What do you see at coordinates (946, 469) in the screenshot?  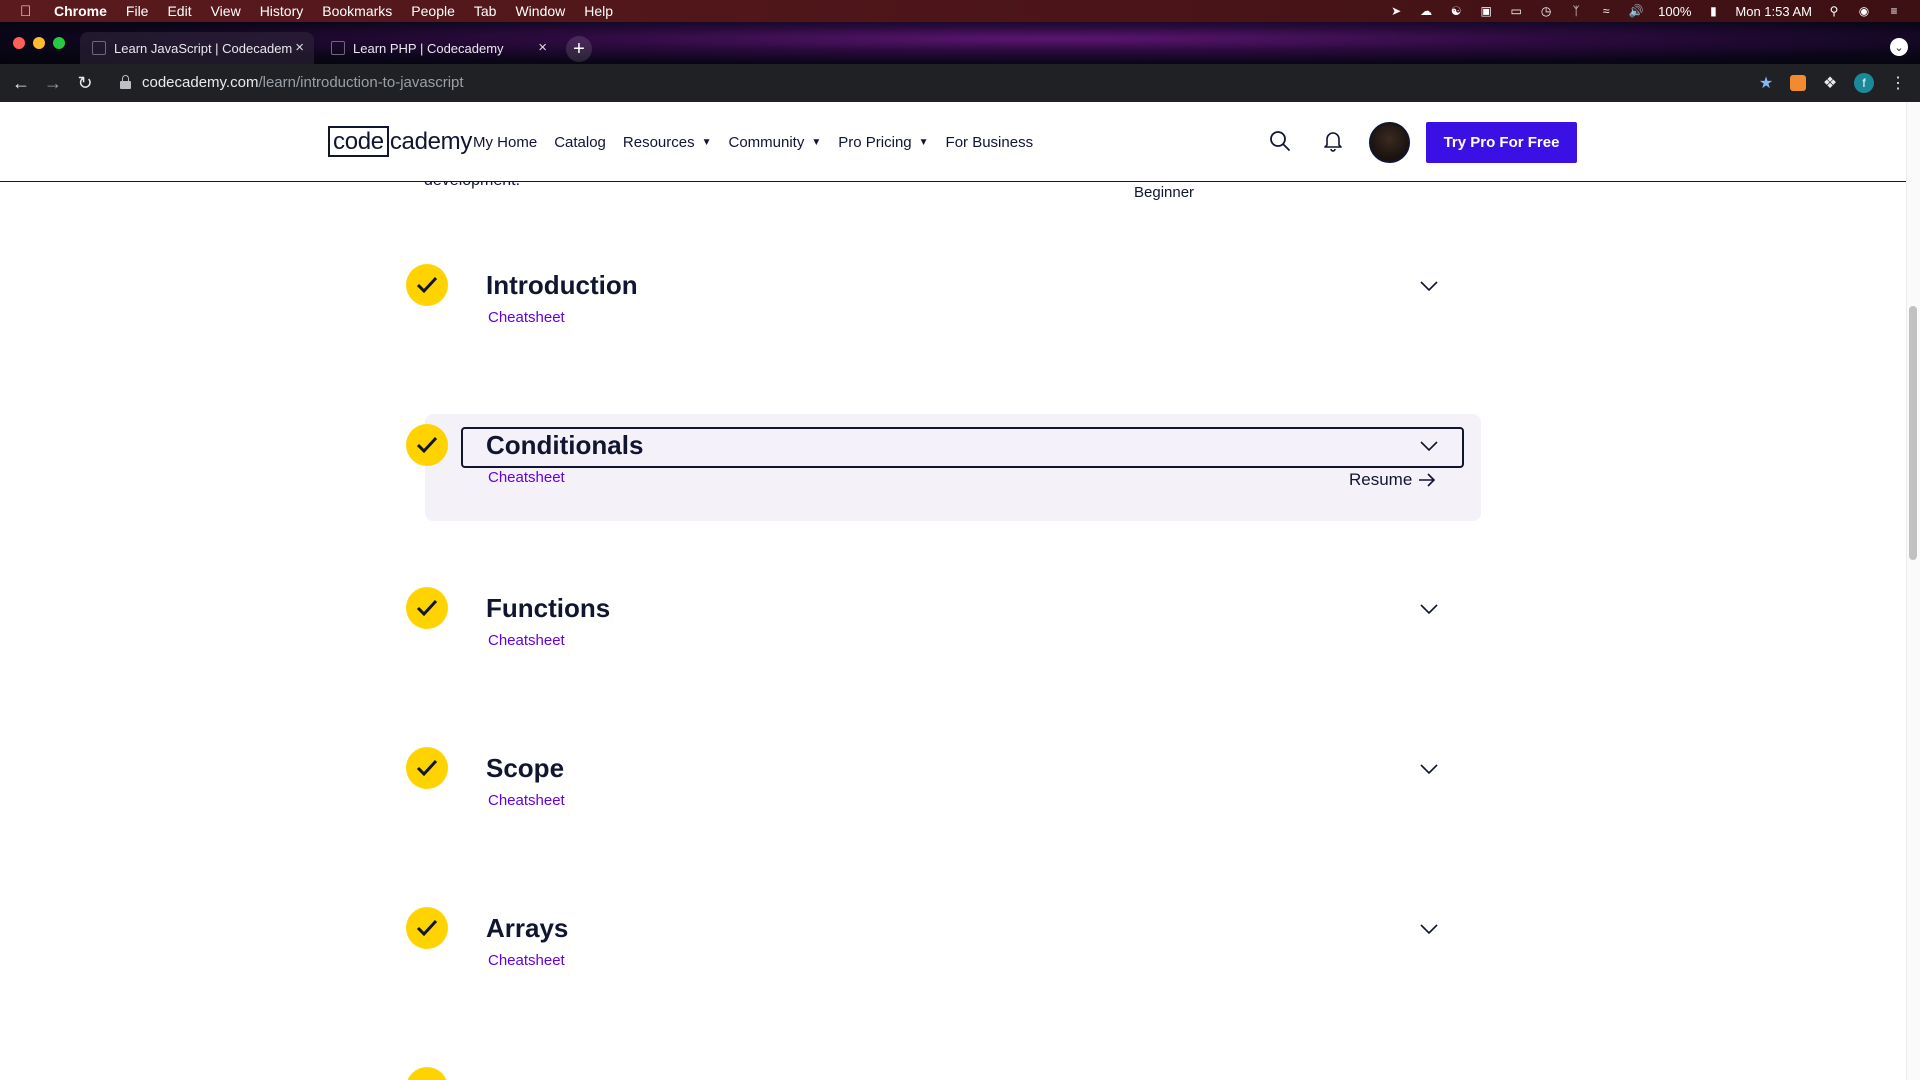 I see `module-conditionals: Conditionals Cheatsheet` at bounding box center [946, 469].